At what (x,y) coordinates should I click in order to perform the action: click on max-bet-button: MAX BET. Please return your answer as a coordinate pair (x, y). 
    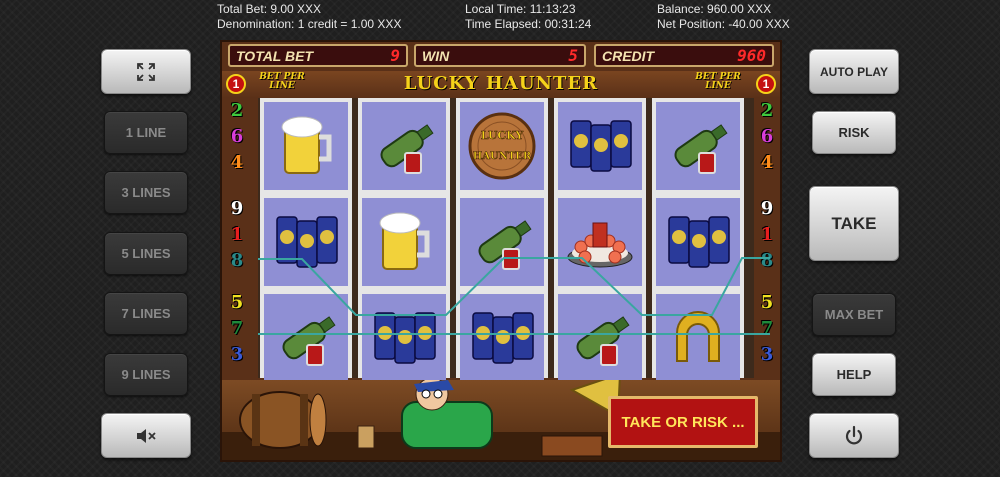
    Looking at the image, I should click on (854, 314).